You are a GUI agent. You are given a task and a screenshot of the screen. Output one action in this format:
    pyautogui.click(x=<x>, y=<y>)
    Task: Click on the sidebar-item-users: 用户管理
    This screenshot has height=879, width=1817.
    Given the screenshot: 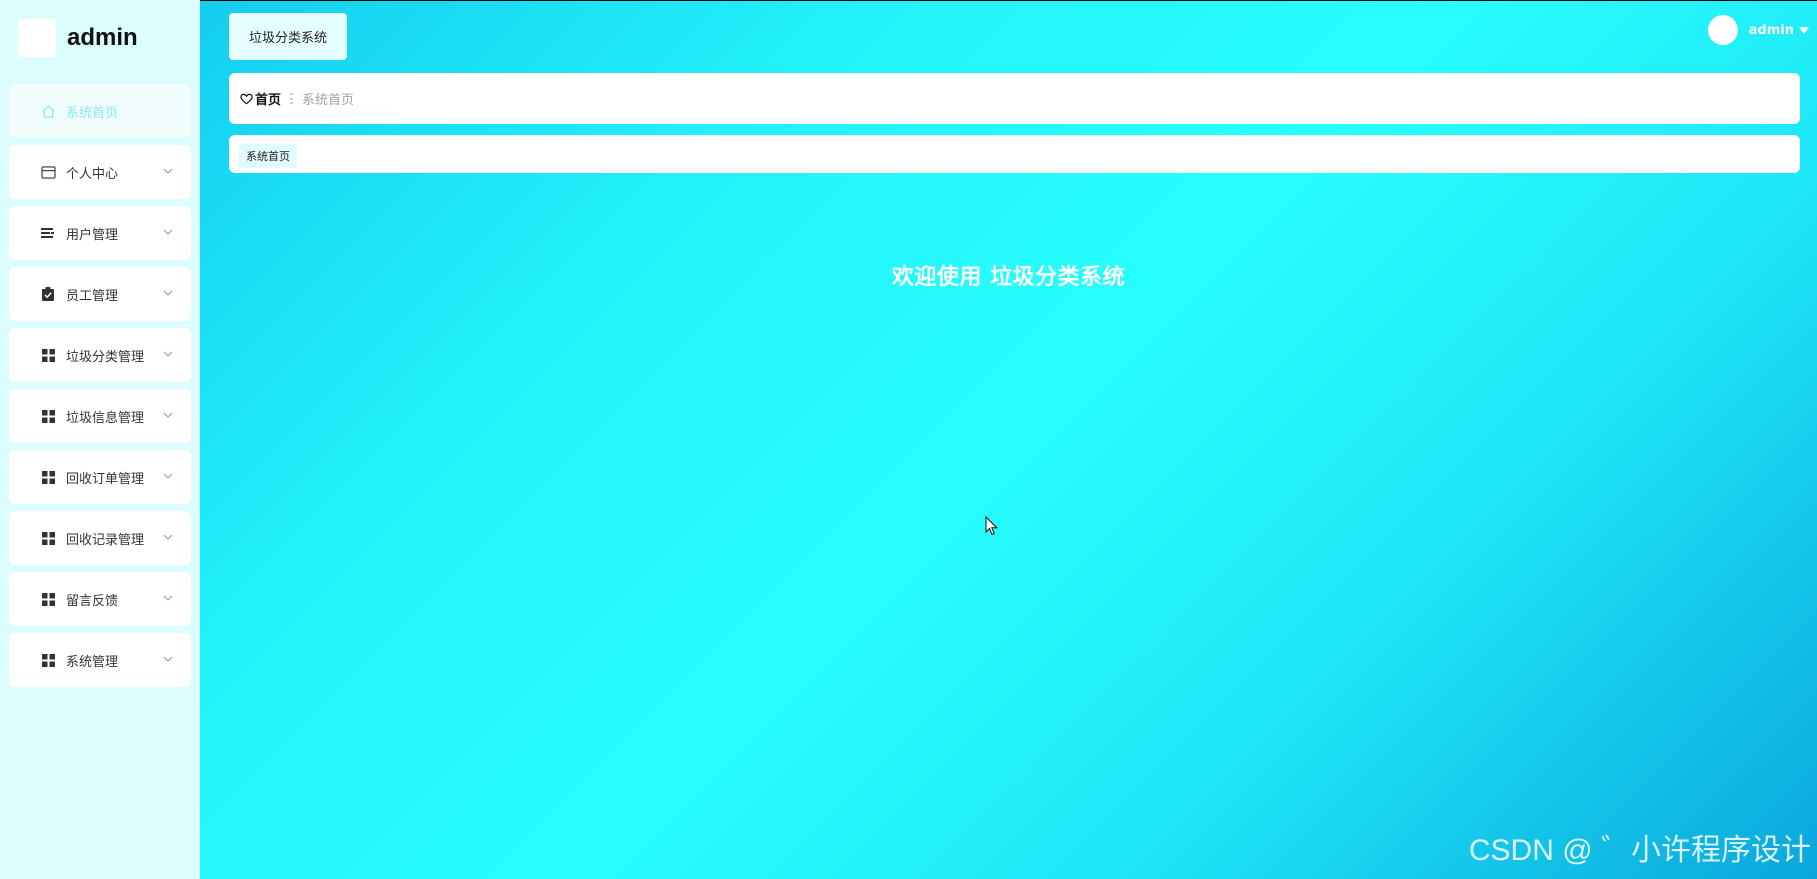 What is the action you would take?
    pyautogui.click(x=100, y=233)
    